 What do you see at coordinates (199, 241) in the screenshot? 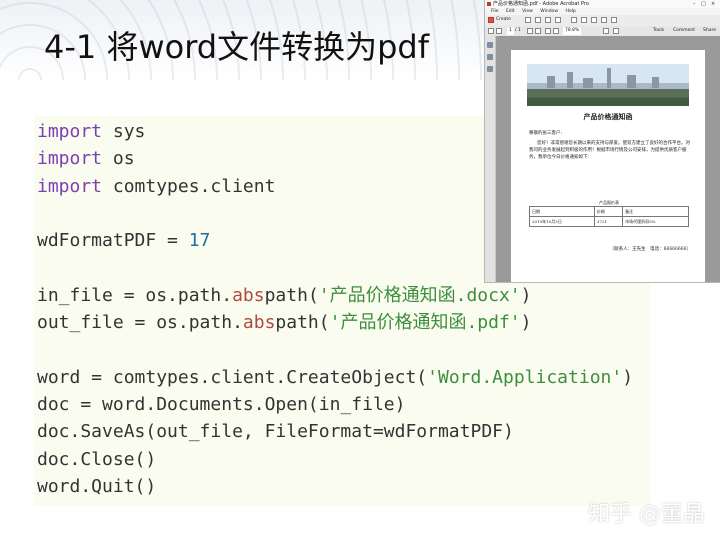
I see `code-token: 17` at bounding box center [199, 241].